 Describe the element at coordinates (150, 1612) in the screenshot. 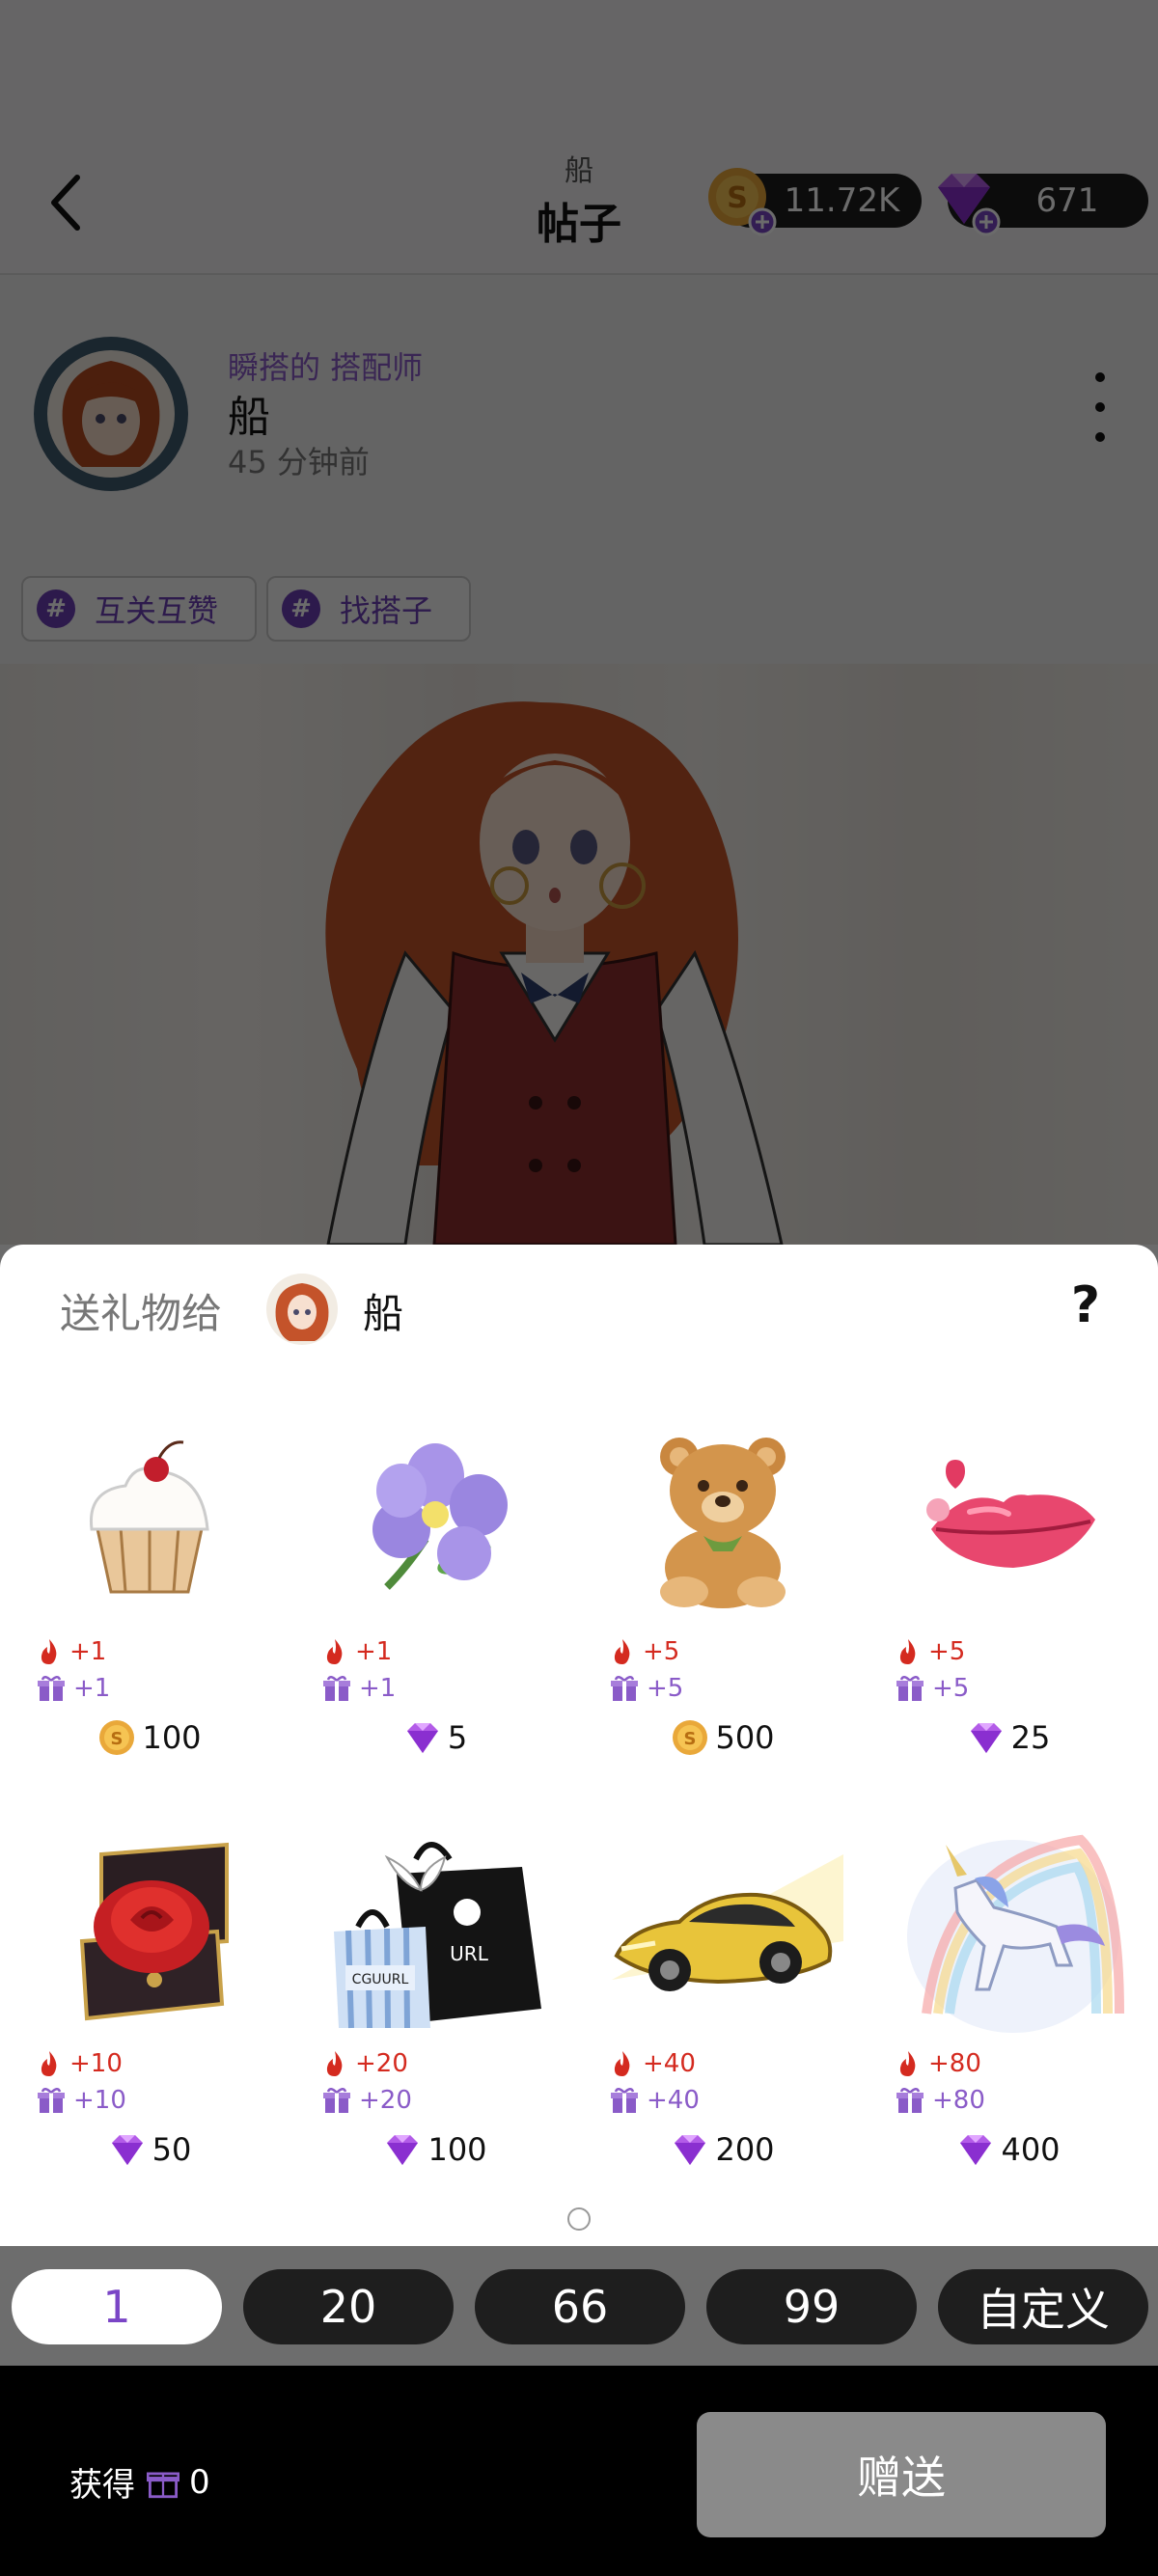

I see `gift-item-cupcake: +1 +1 S 100` at that location.